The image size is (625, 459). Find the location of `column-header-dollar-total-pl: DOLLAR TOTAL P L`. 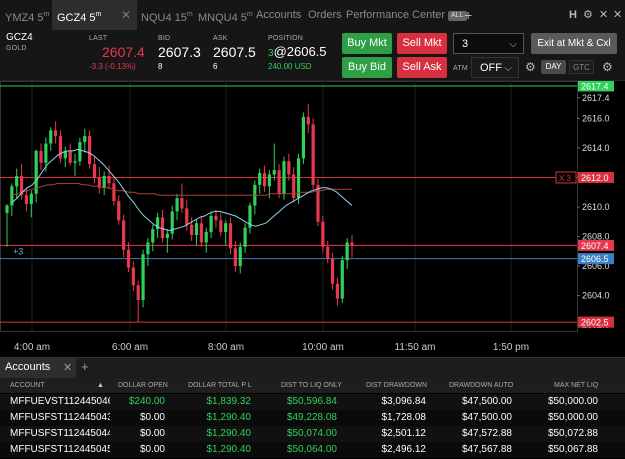

column-header-dollar-total-pl: DOLLAR TOTAL P L is located at coordinates (220, 385).